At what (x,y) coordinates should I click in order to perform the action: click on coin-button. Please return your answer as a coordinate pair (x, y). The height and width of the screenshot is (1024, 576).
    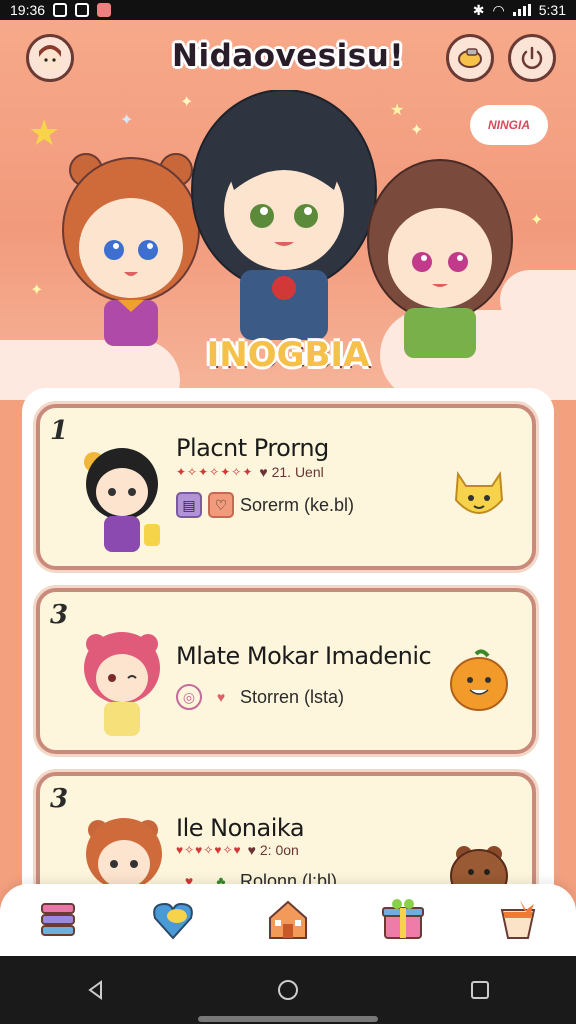
    Looking at the image, I should click on (470, 58).